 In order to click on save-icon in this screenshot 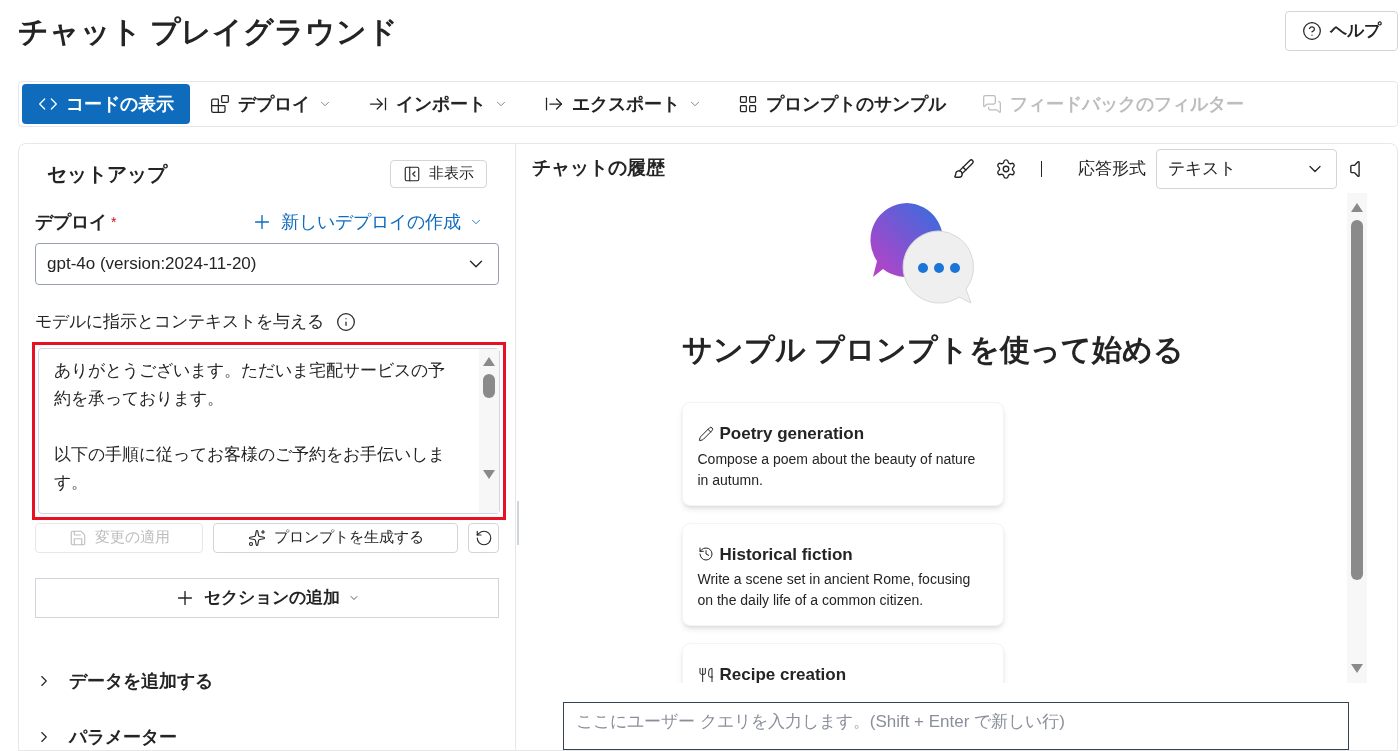, I will do `click(77, 537)`.